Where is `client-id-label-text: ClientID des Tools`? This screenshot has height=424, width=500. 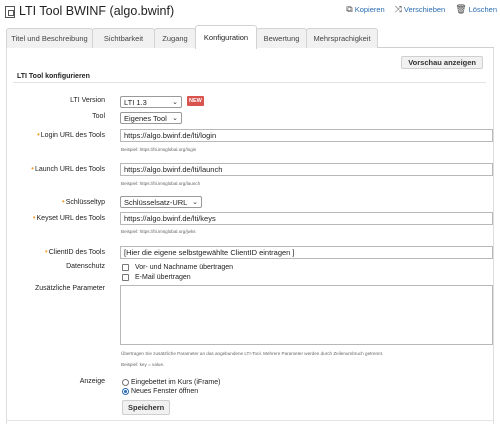 client-id-label-text: ClientID des Tools is located at coordinates (76, 252).